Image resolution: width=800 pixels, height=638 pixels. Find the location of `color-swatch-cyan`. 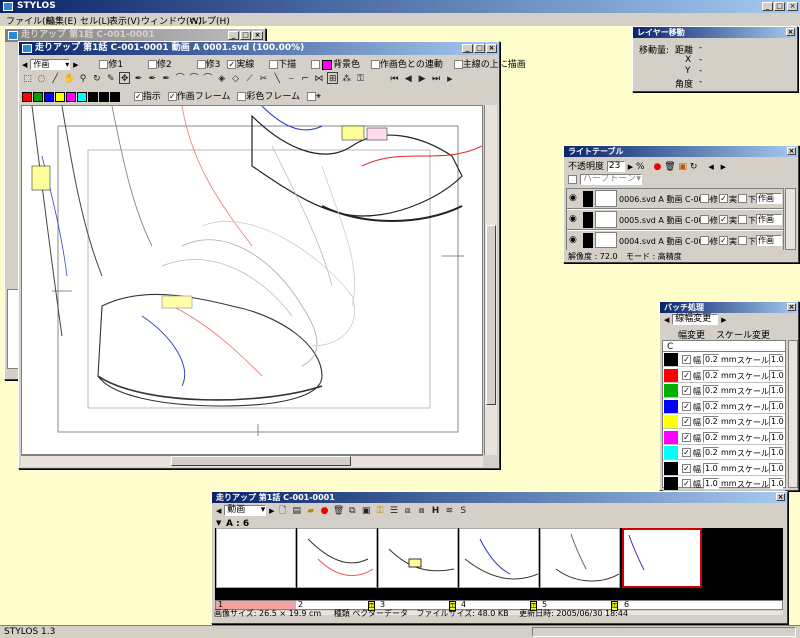

color-swatch-cyan is located at coordinates (82, 96).